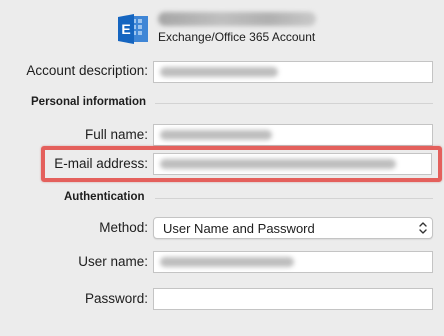  I want to click on password-field, so click(293, 299).